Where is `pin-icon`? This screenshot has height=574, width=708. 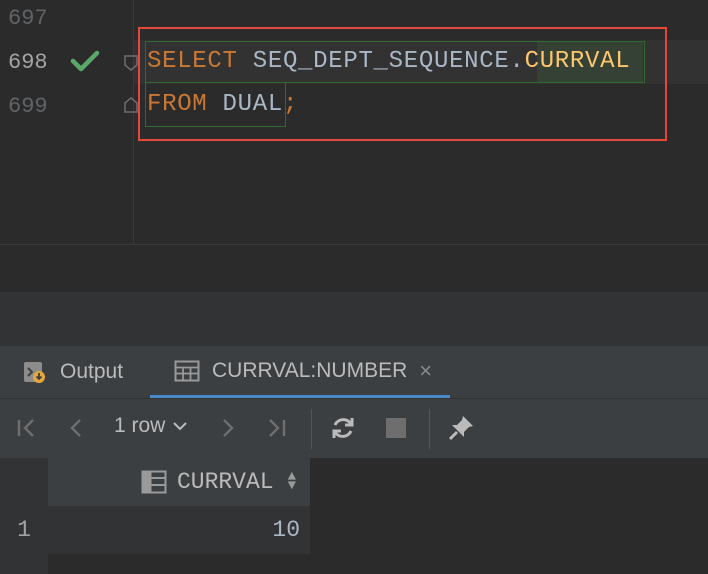
pin-icon is located at coordinates (461, 428).